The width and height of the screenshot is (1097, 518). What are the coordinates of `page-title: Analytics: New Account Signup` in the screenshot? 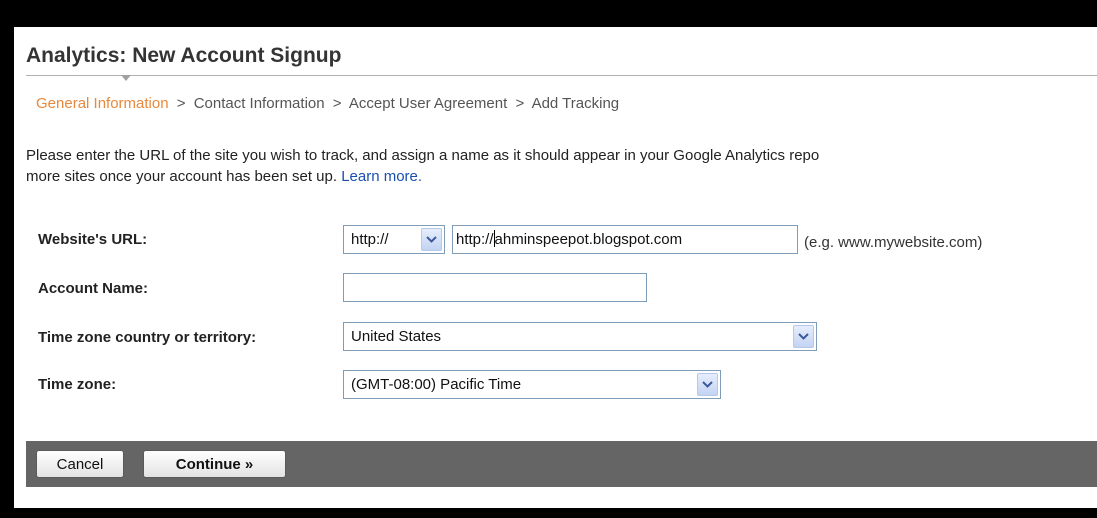 It's located at (184, 55).